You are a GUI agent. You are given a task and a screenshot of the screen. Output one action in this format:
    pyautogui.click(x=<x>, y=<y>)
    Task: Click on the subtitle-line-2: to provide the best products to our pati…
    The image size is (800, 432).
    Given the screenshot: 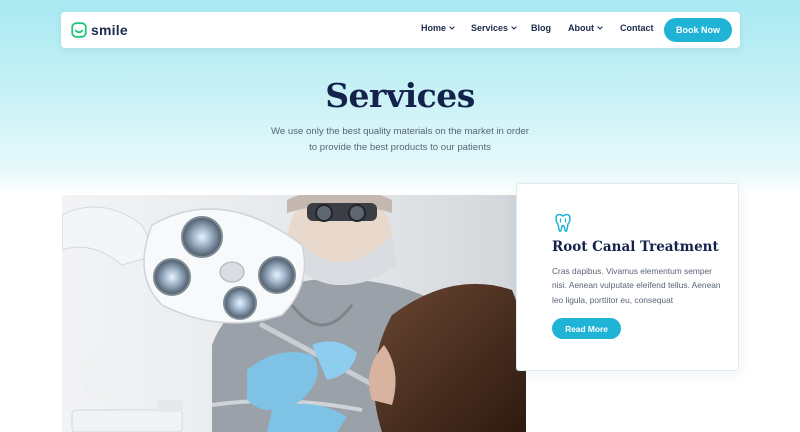 What is the action you would take?
    pyautogui.click(x=400, y=147)
    